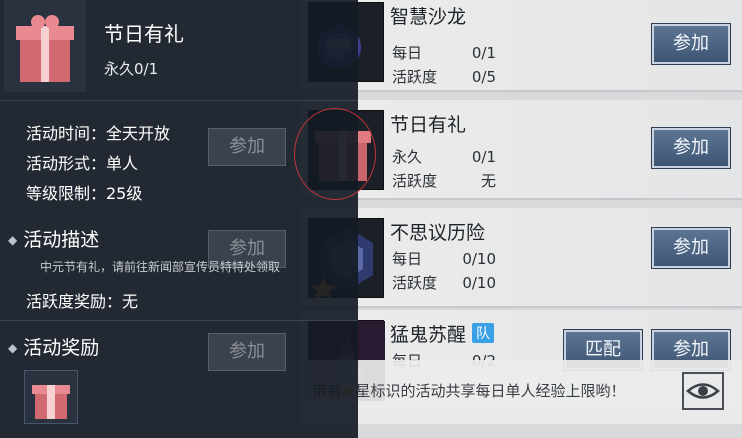 The height and width of the screenshot is (438, 742). What do you see at coordinates (428, 125) in the screenshot?
I see `activity-name: 节日有礼` at bounding box center [428, 125].